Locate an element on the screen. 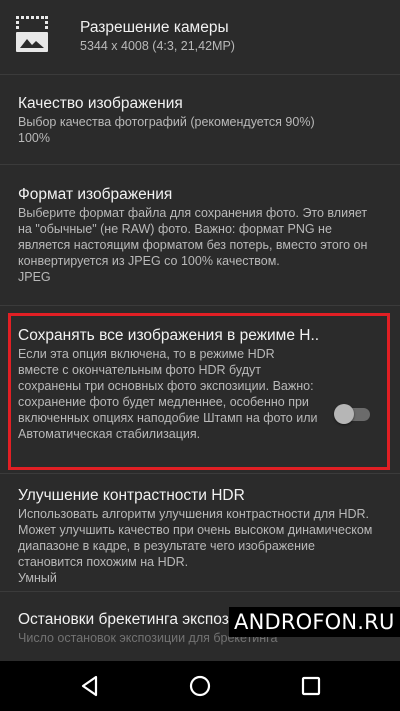 This screenshot has width=400, height=711. setting-title: Качество изображения is located at coordinates (100, 103).